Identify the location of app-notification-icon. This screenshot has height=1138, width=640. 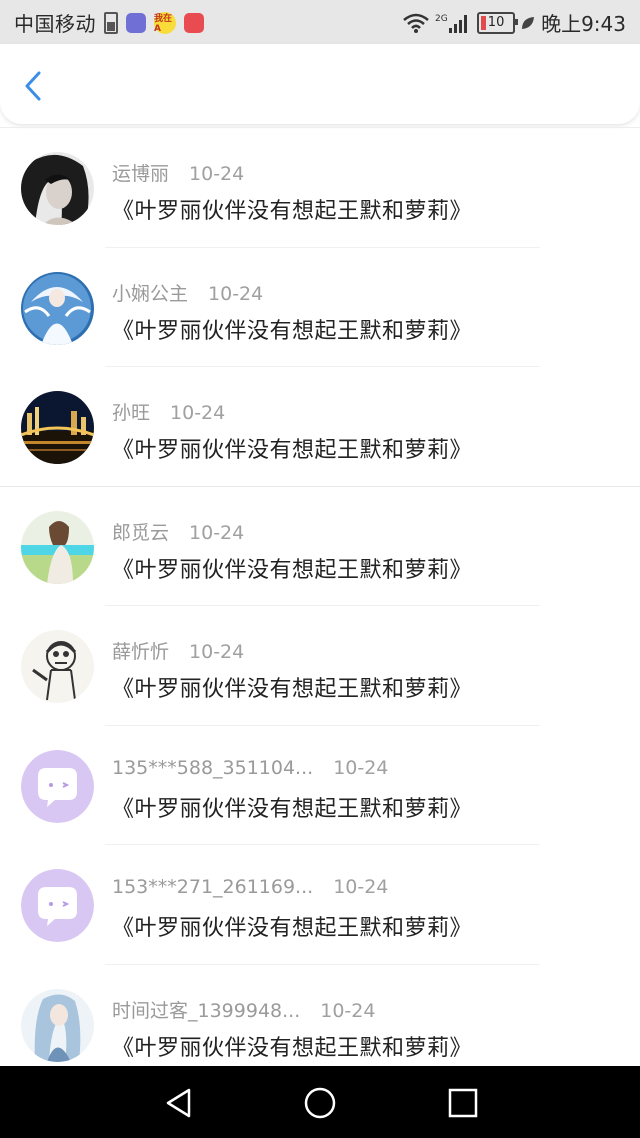
(136, 22).